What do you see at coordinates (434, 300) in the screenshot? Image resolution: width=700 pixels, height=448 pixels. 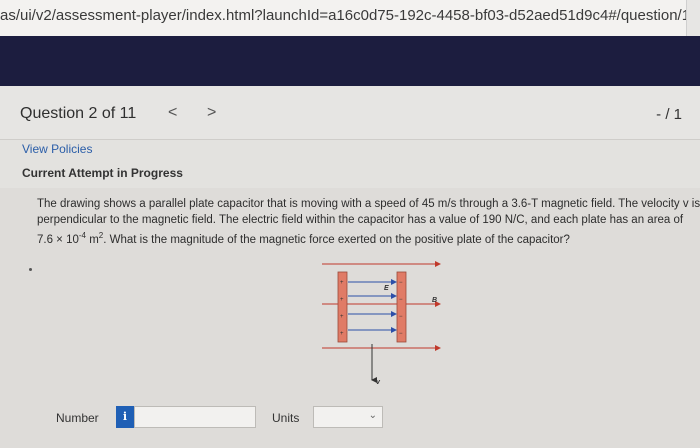 I see `magnetic-field-label: B` at bounding box center [434, 300].